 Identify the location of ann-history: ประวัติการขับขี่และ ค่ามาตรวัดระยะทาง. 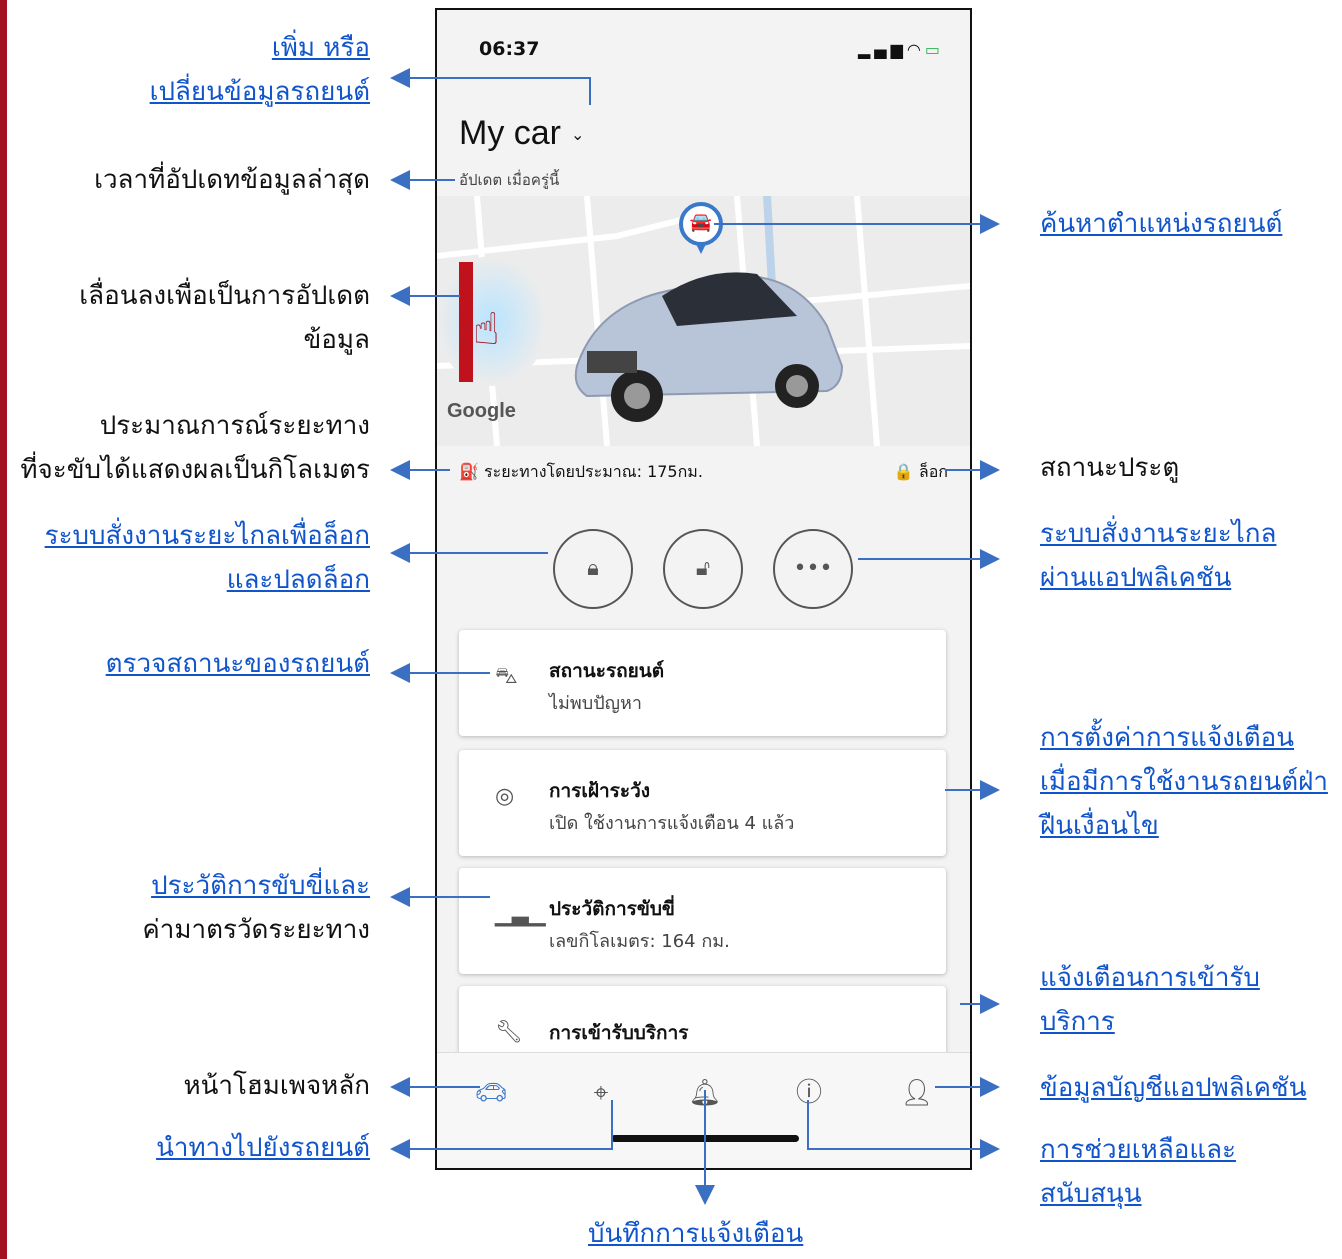
(256, 908).